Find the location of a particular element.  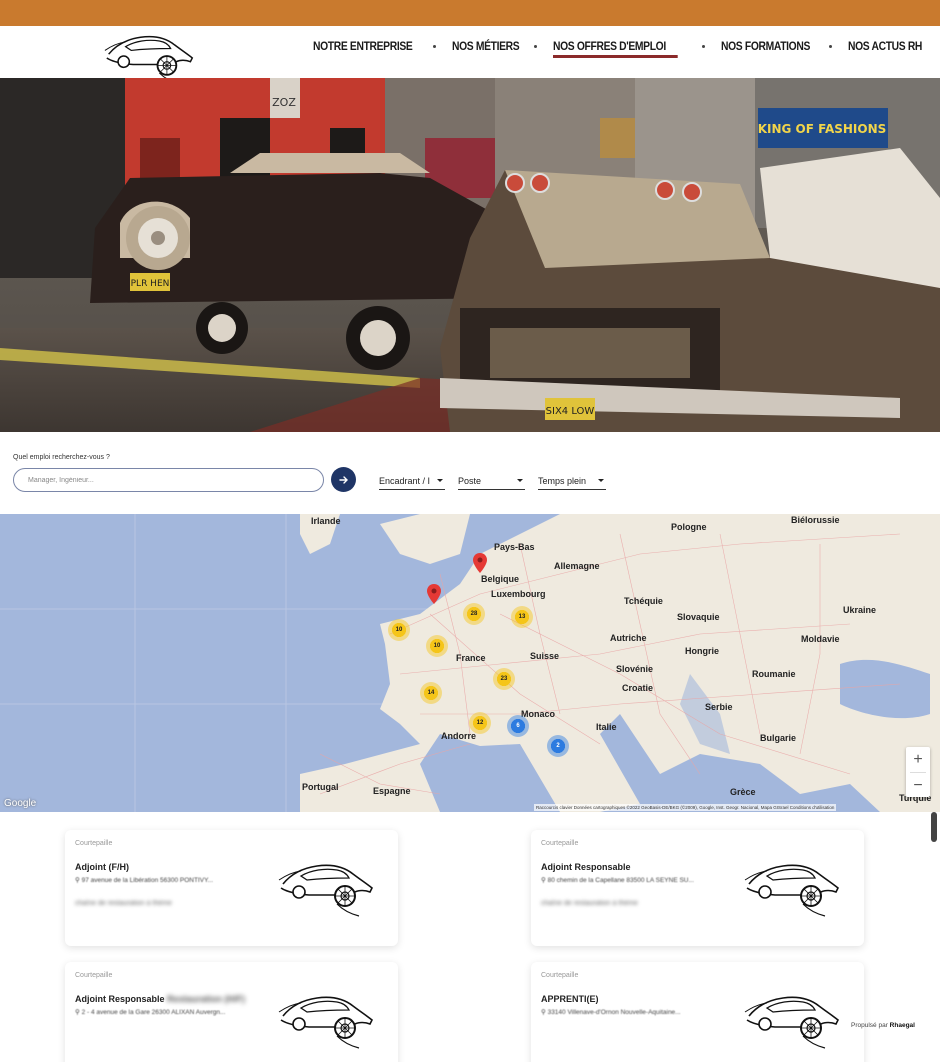

map-cluster: 14 is located at coordinates (431, 693).